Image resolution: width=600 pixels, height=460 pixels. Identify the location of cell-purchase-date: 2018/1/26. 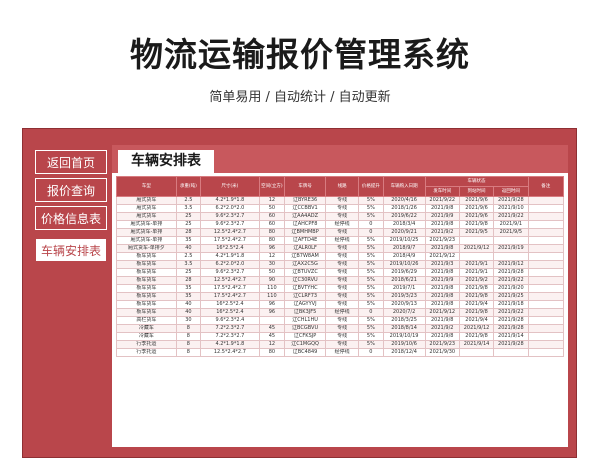
(404, 208).